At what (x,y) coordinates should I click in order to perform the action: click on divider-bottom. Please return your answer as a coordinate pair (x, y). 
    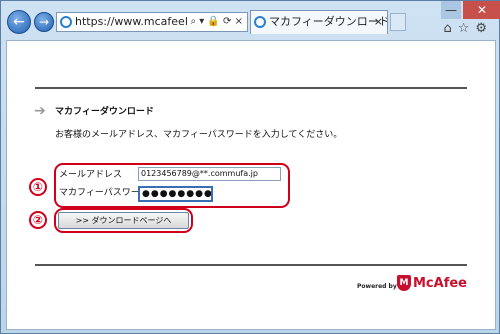
    Looking at the image, I should click on (251, 265).